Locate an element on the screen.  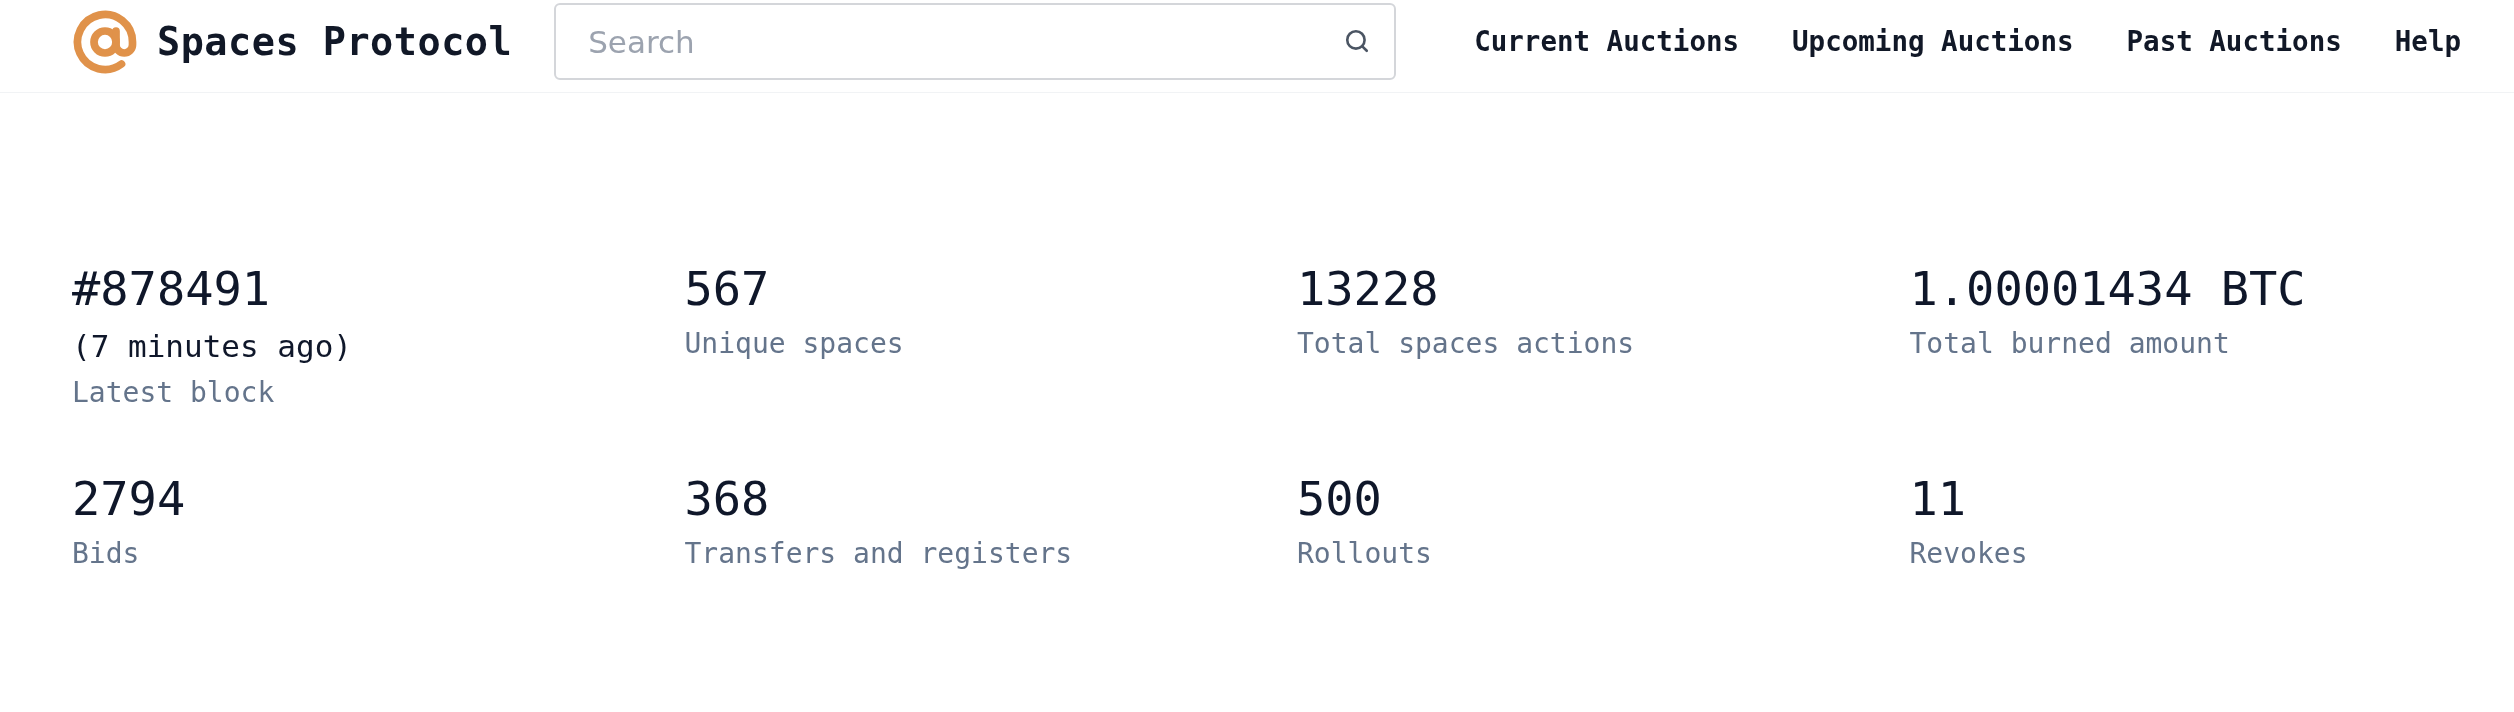
logo-icon is located at coordinates (105, 41).